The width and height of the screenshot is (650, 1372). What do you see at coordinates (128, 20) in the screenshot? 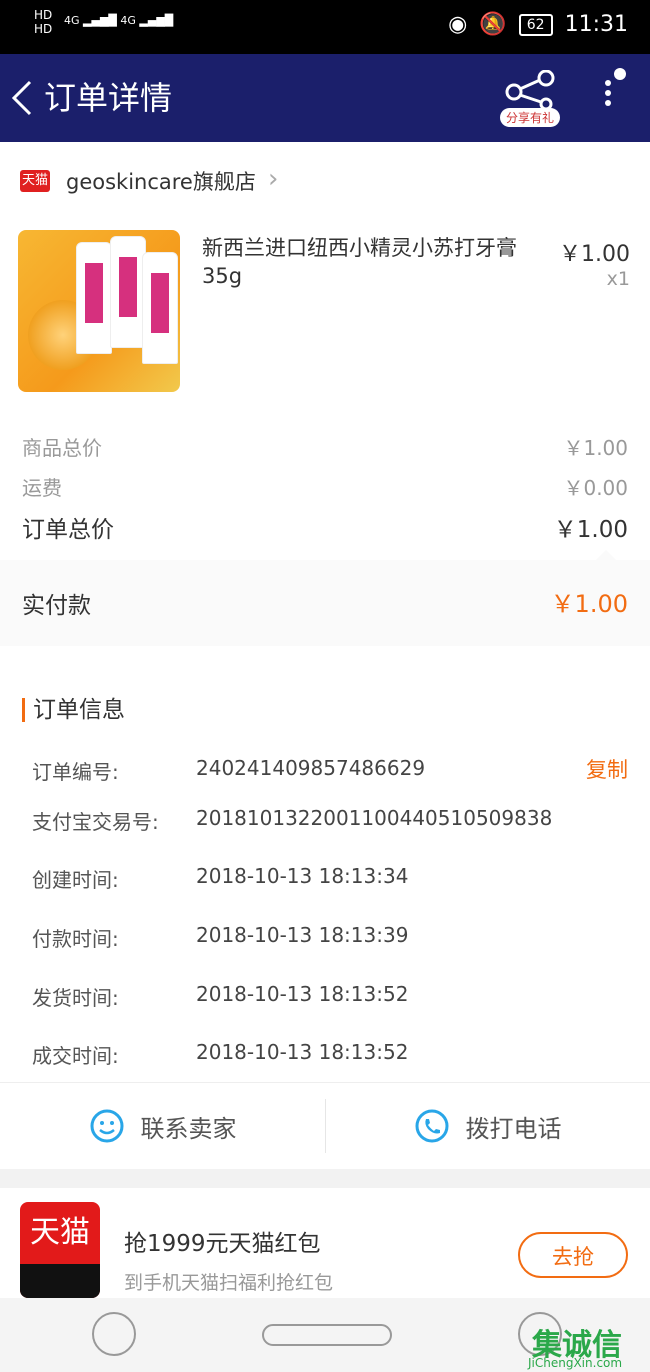
I see `network-type-2: 4G` at bounding box center [128, 20].